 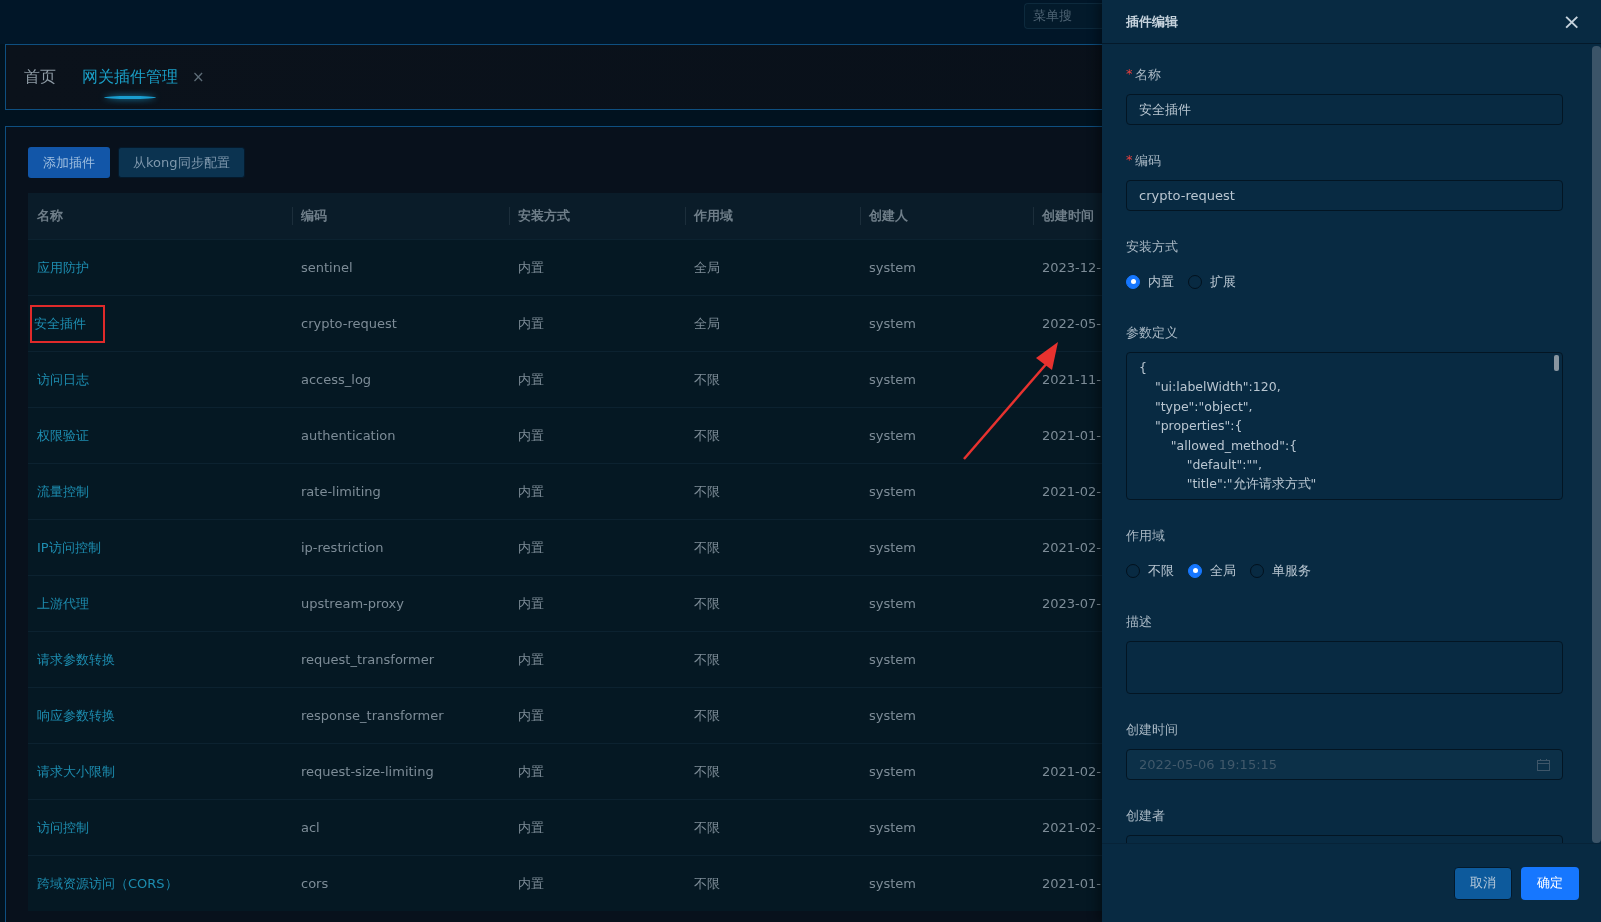 What do you see at coordinates (63, 603) in the screenshot?
I see `plugin-name-link: 上游代理` at bounding box center [63, 603].